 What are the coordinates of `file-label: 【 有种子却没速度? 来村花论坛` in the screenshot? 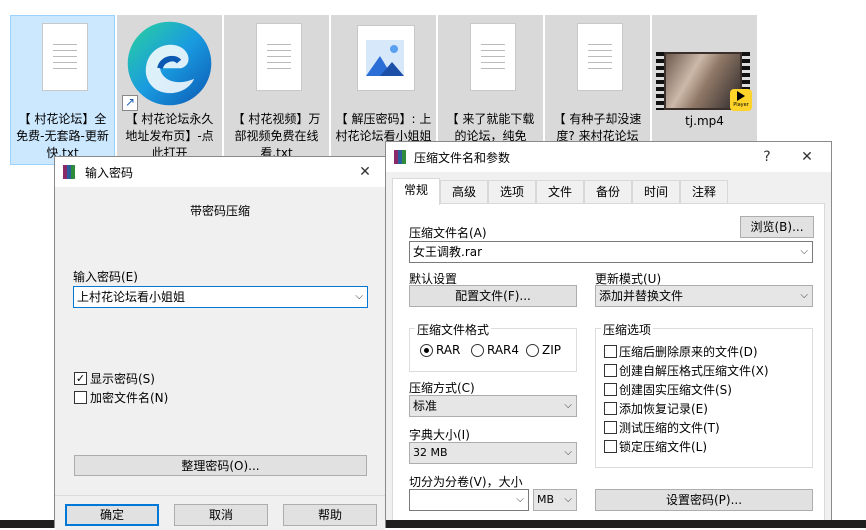 It's located at (597, 127).